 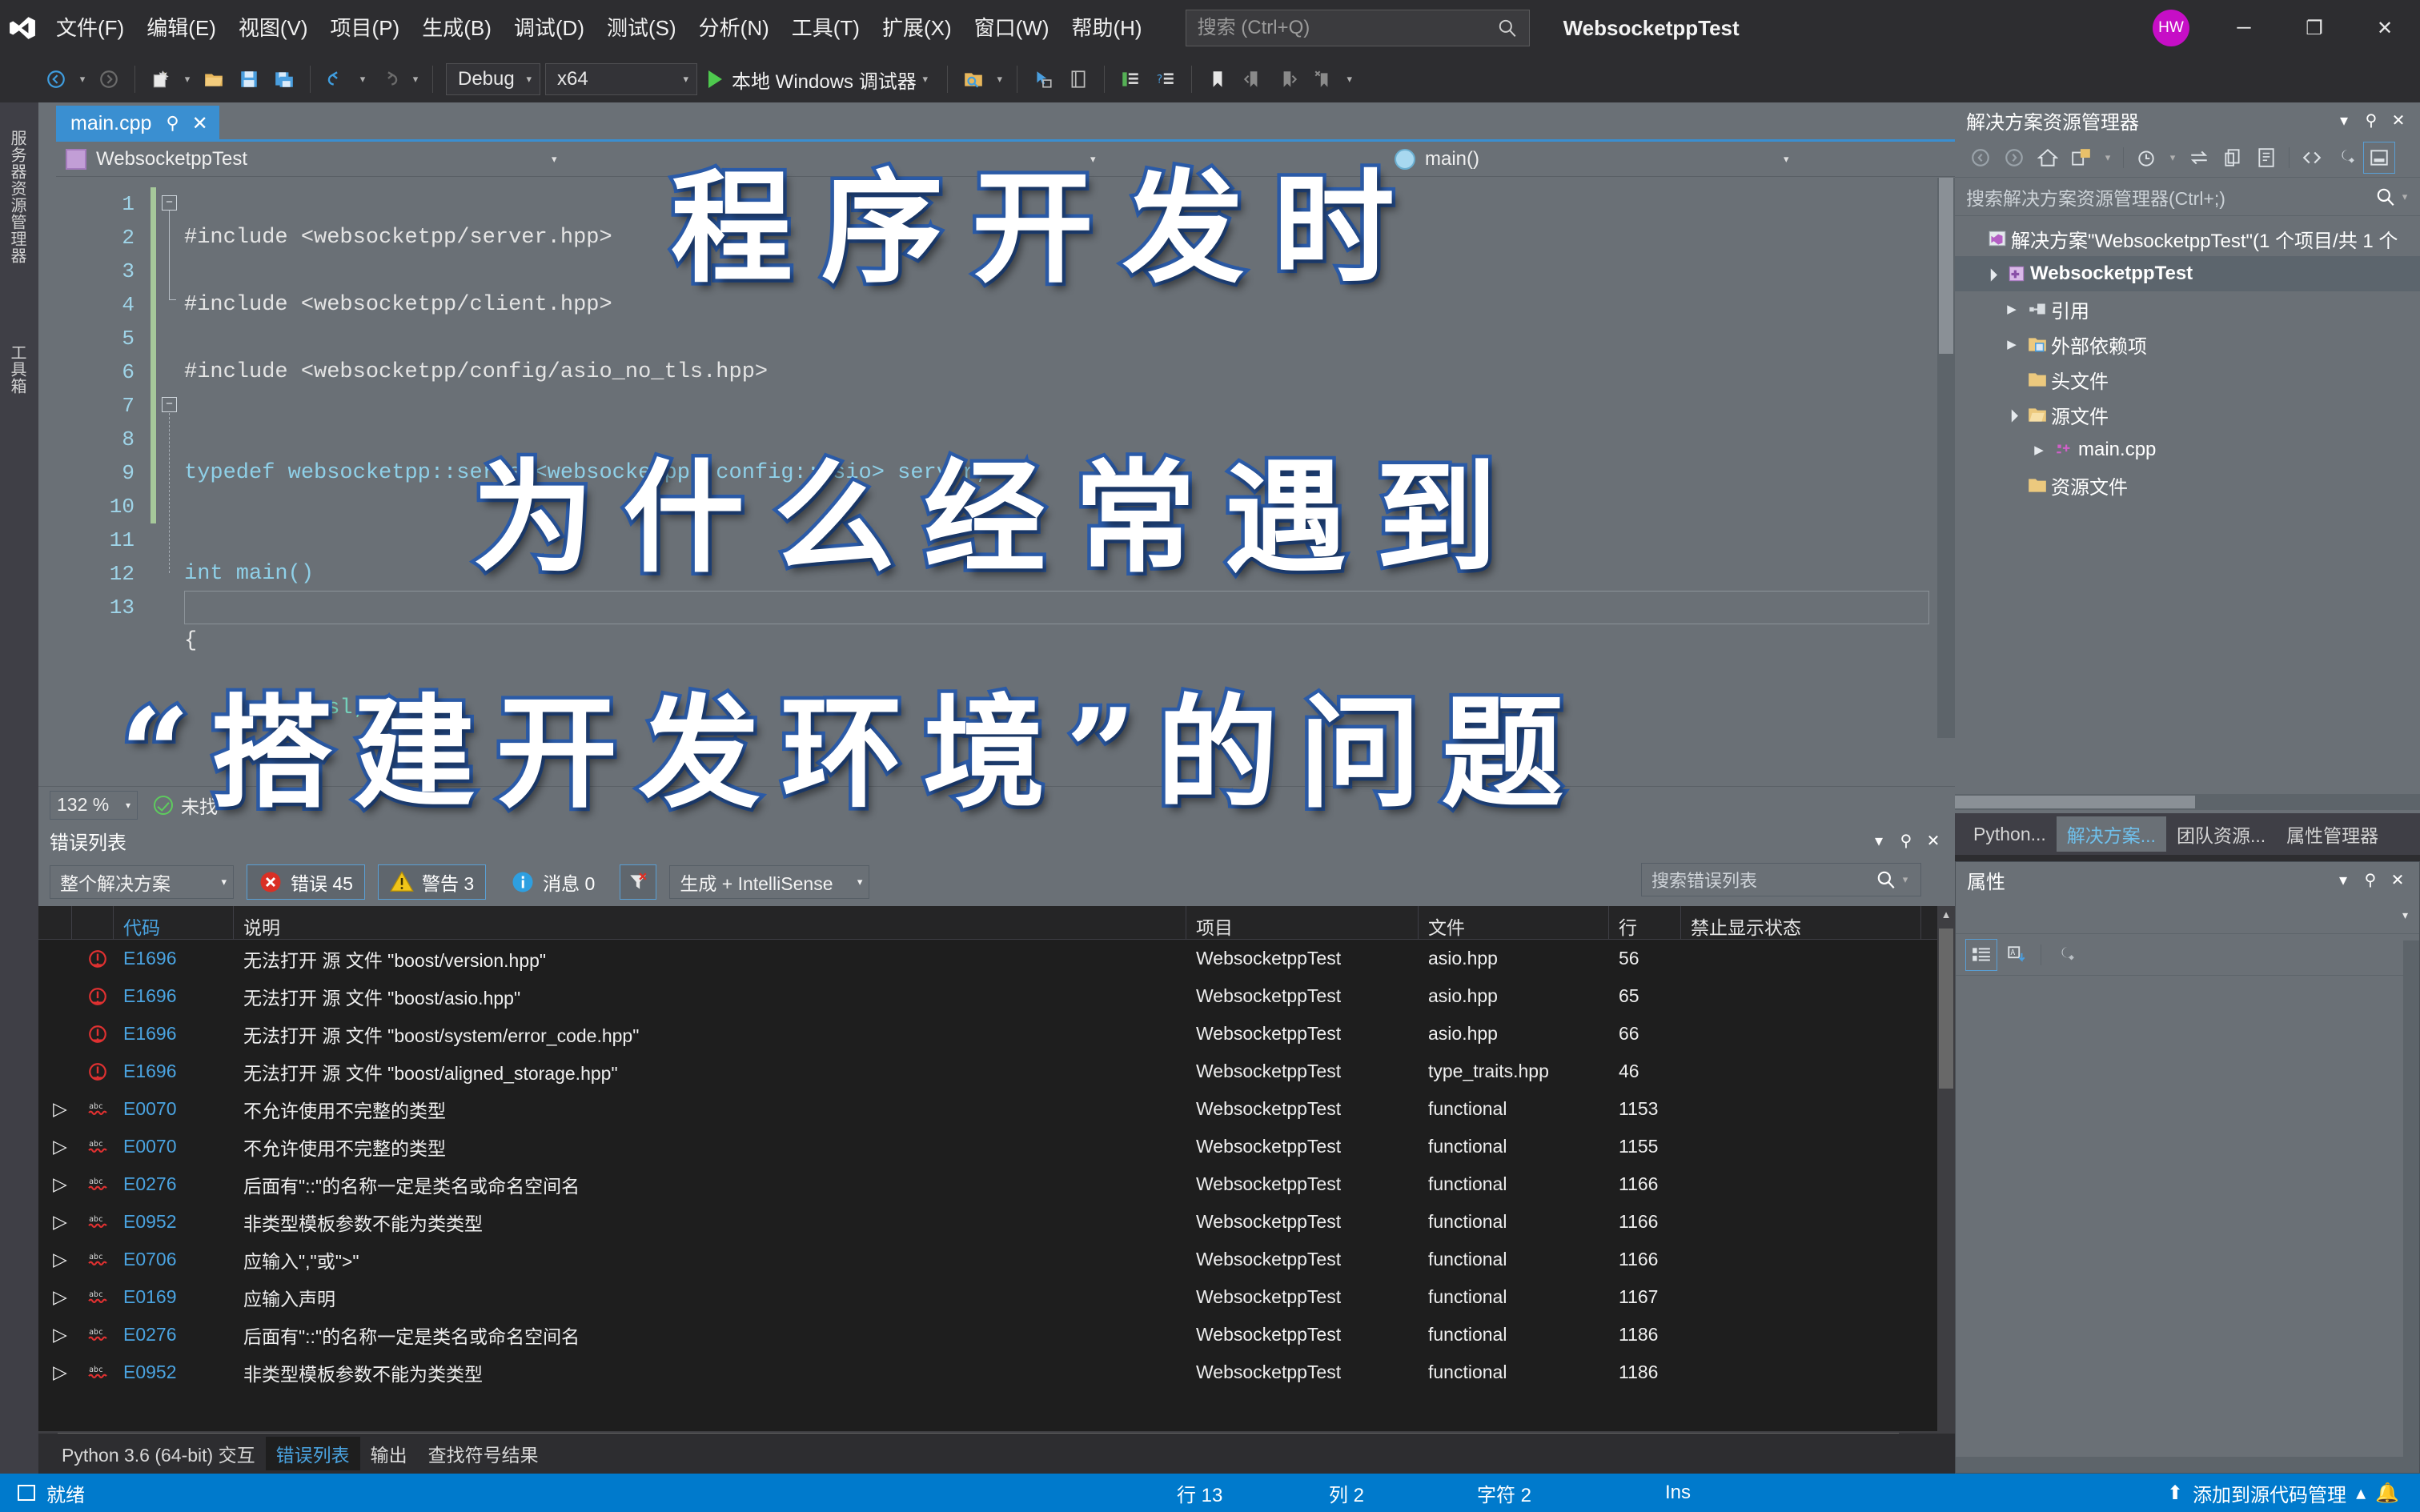 I want to click on bookmark-icon, so click(x=1218, y=80).